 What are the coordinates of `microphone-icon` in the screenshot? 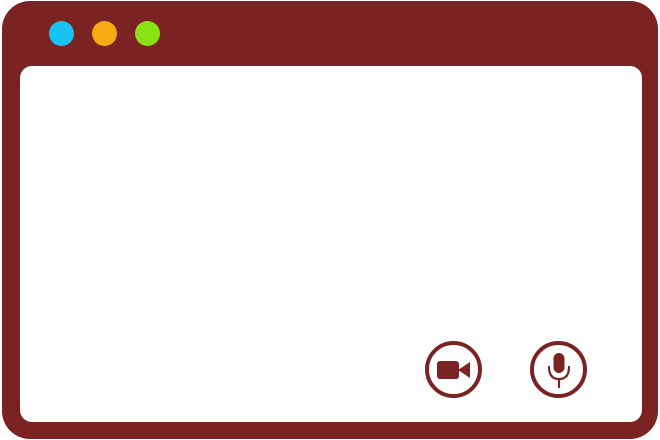 It's located at (559, 370).